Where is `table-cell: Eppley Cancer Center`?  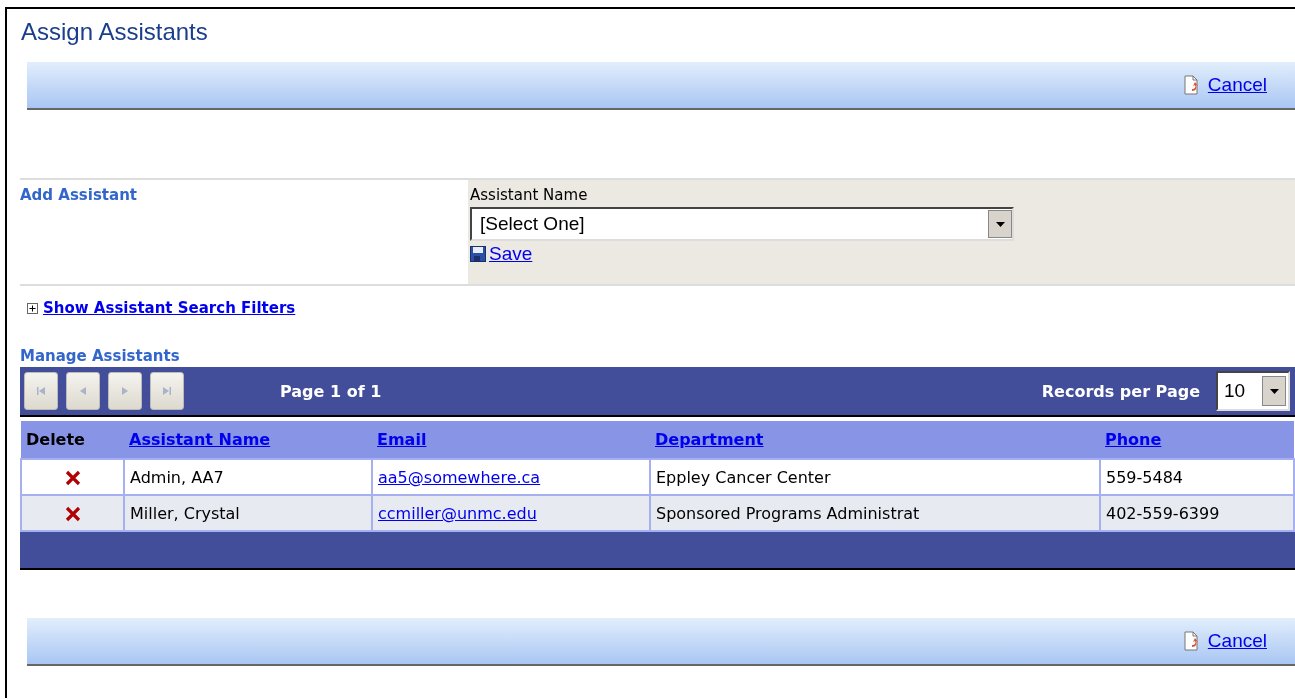 table-cell: Eppley Cancer Center is located at coordinates (875, 477).